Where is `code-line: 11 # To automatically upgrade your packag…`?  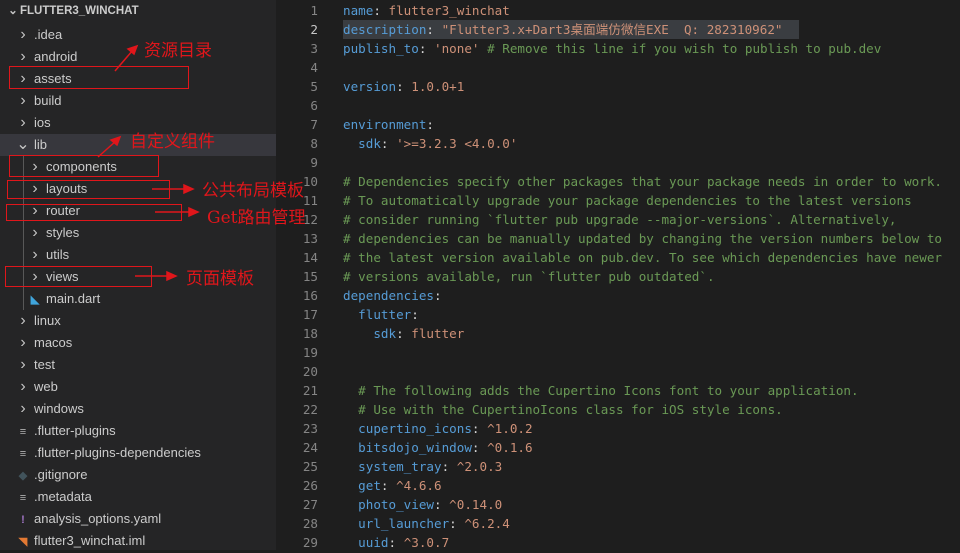
code-line: 11 # To automatically upgrade your packag… is located at coordinates (618, 200).